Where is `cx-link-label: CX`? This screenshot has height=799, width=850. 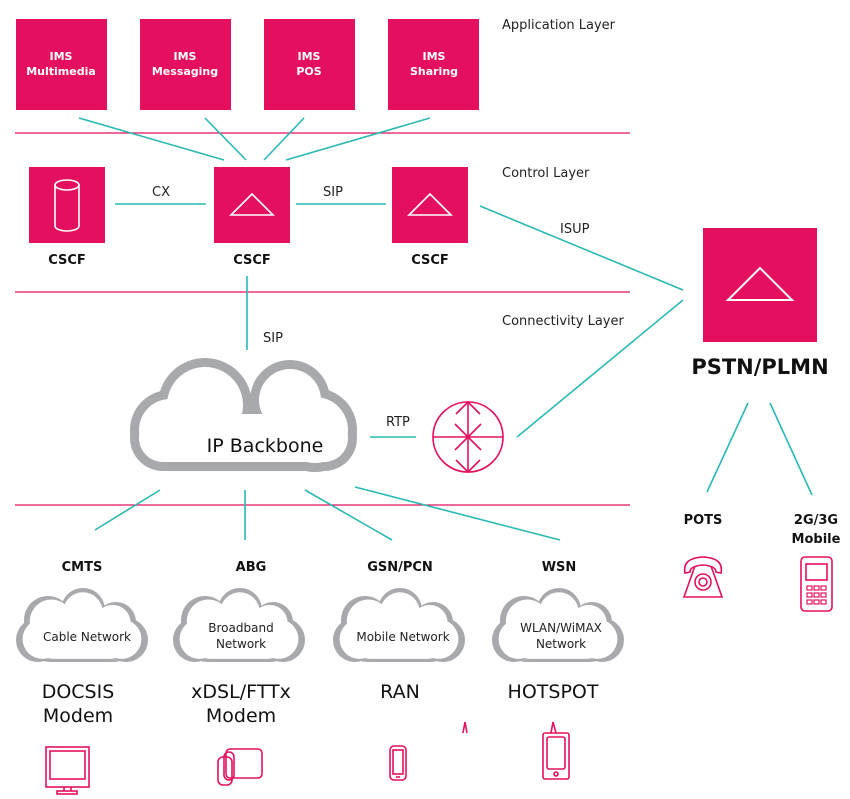 cx-link-label: CX is located at coordinates (161, 192).